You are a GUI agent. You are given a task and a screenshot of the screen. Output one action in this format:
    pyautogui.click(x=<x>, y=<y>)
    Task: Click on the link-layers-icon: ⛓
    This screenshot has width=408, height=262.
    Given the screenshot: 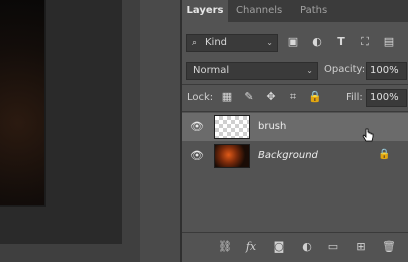 What is the action you would take?
    pyautogui.click(x=225, y=247)
    